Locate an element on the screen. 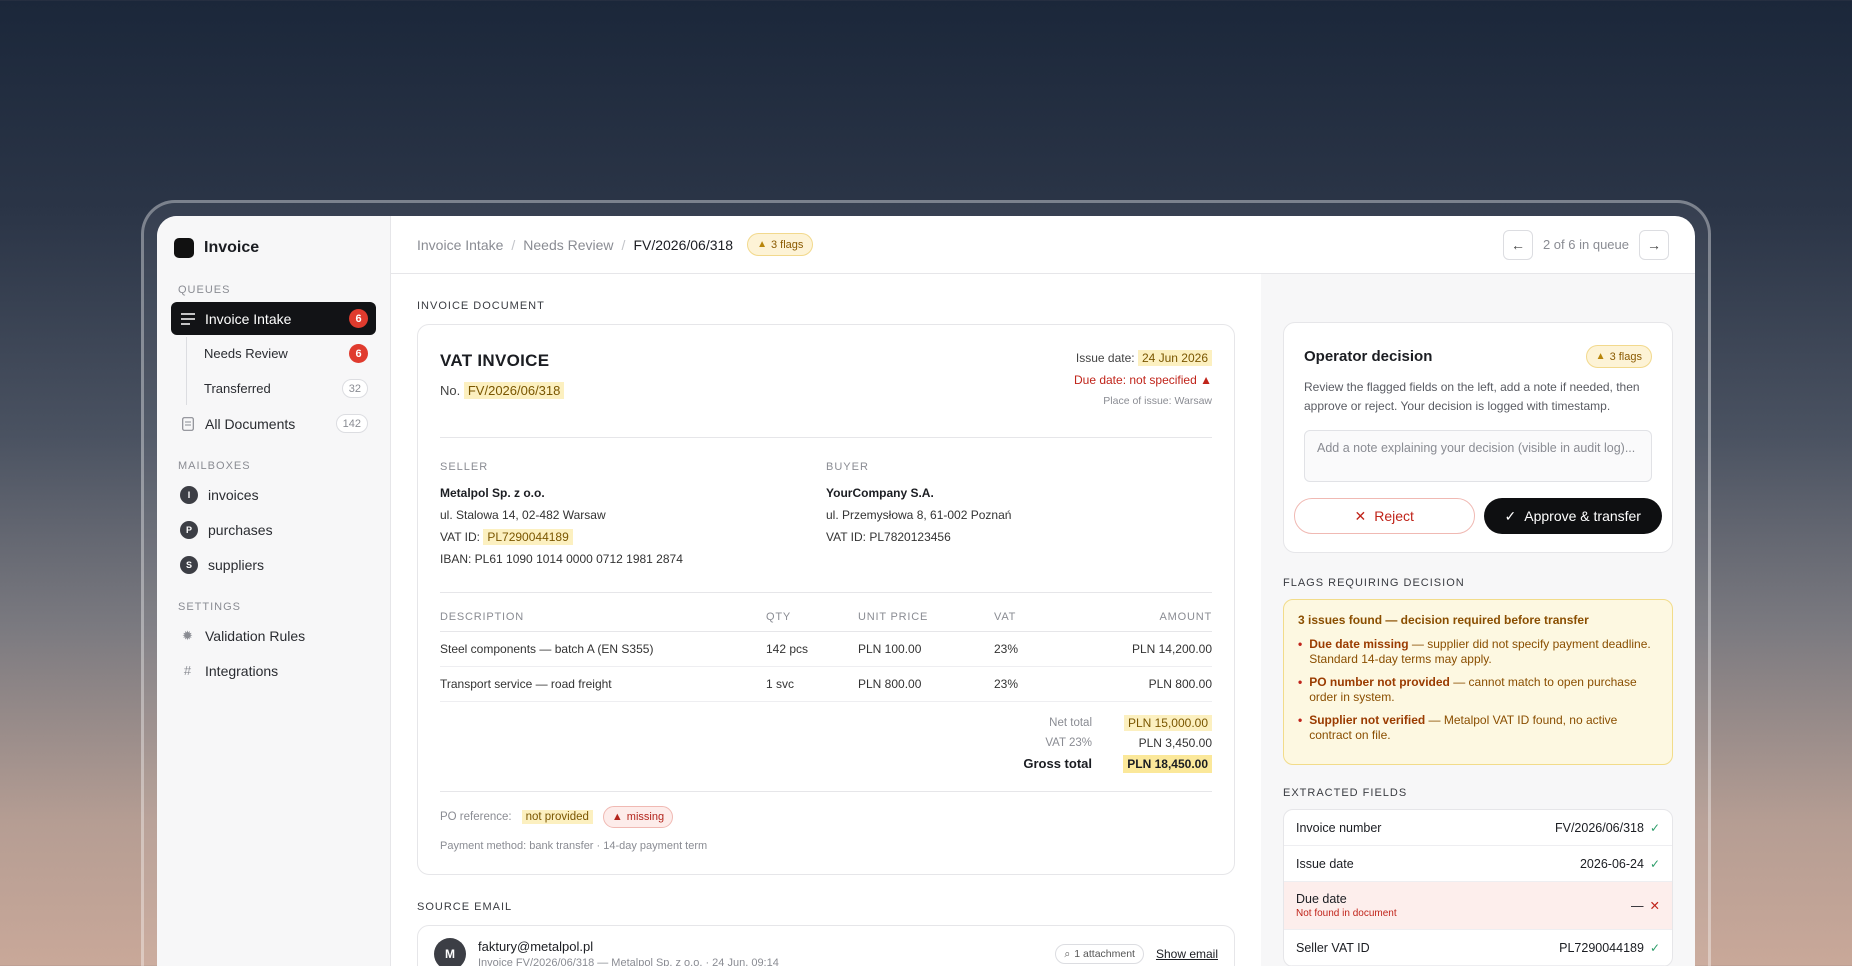 This screenshot has width=1852, height=966. field-row-due-date: Due date Not found in document — ✕ is located at coordinates (1478, 906).